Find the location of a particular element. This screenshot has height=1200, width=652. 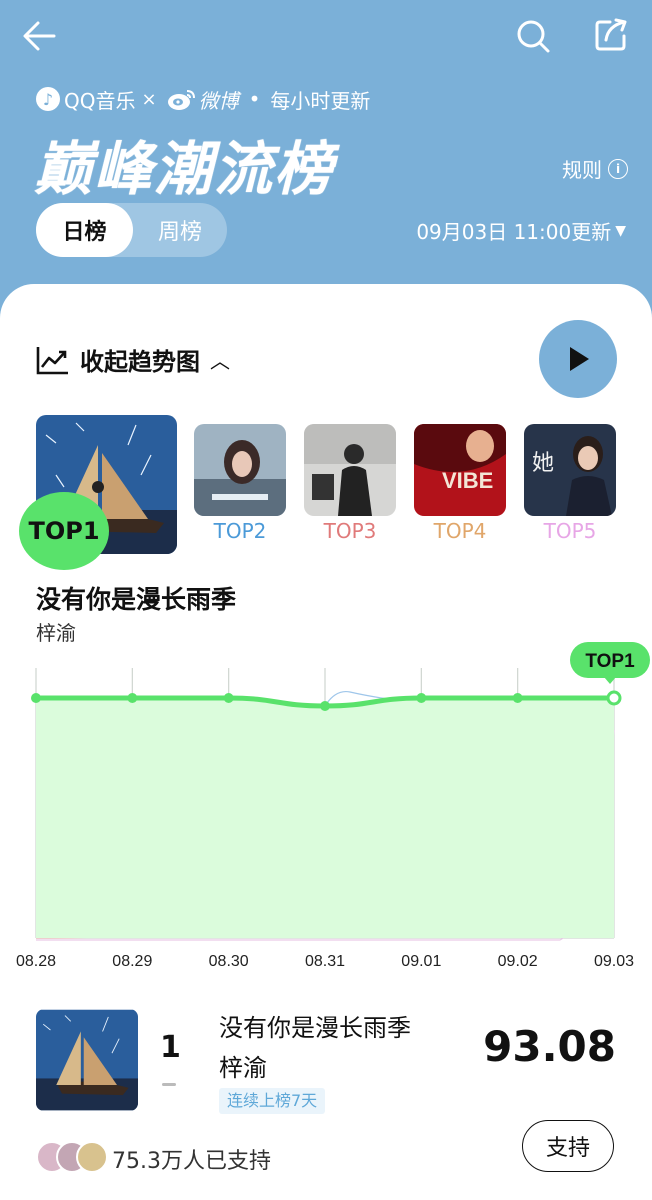

caret-down-icon: ▼ is located at coordinates (620, 230).